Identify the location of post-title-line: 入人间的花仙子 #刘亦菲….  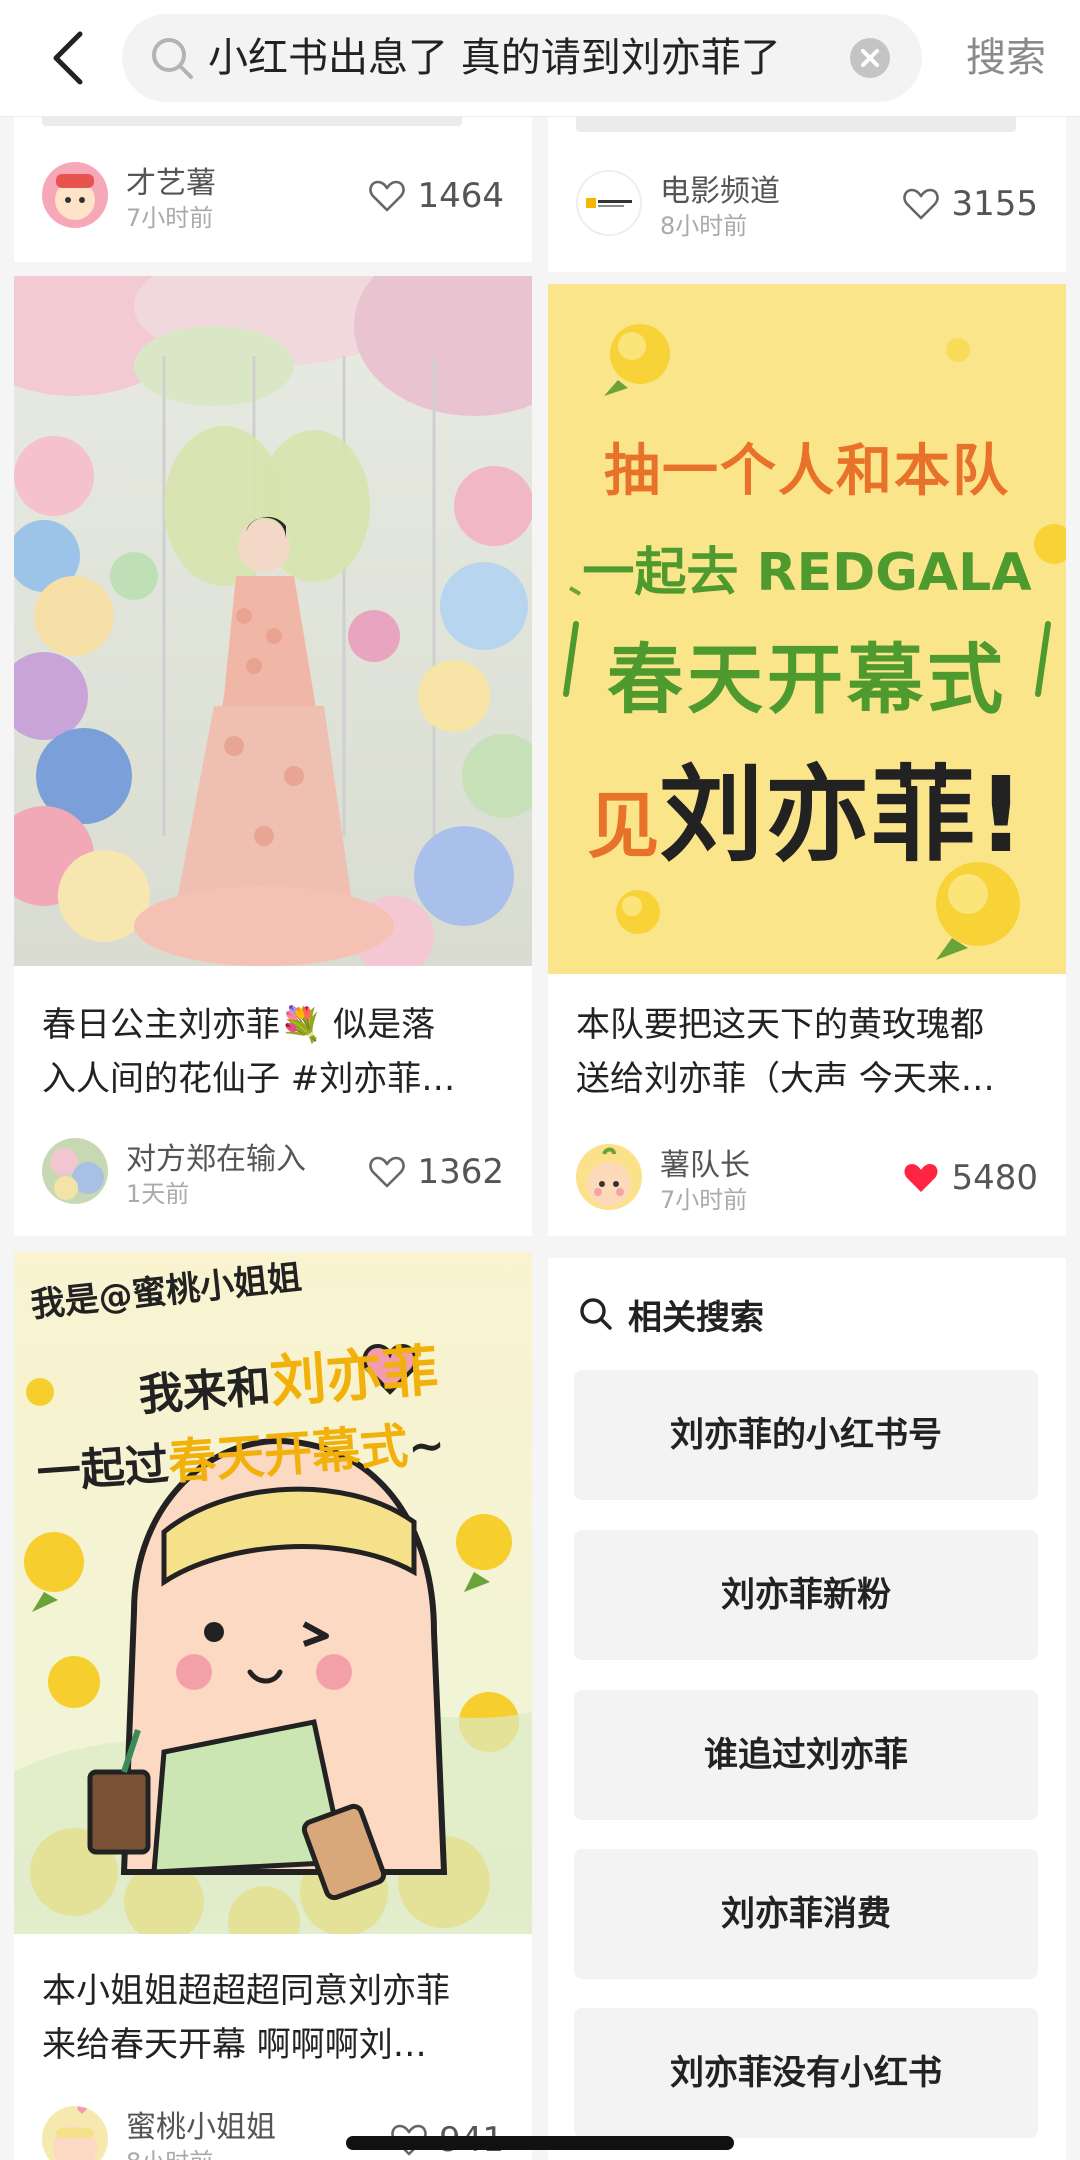
(249, 1079).